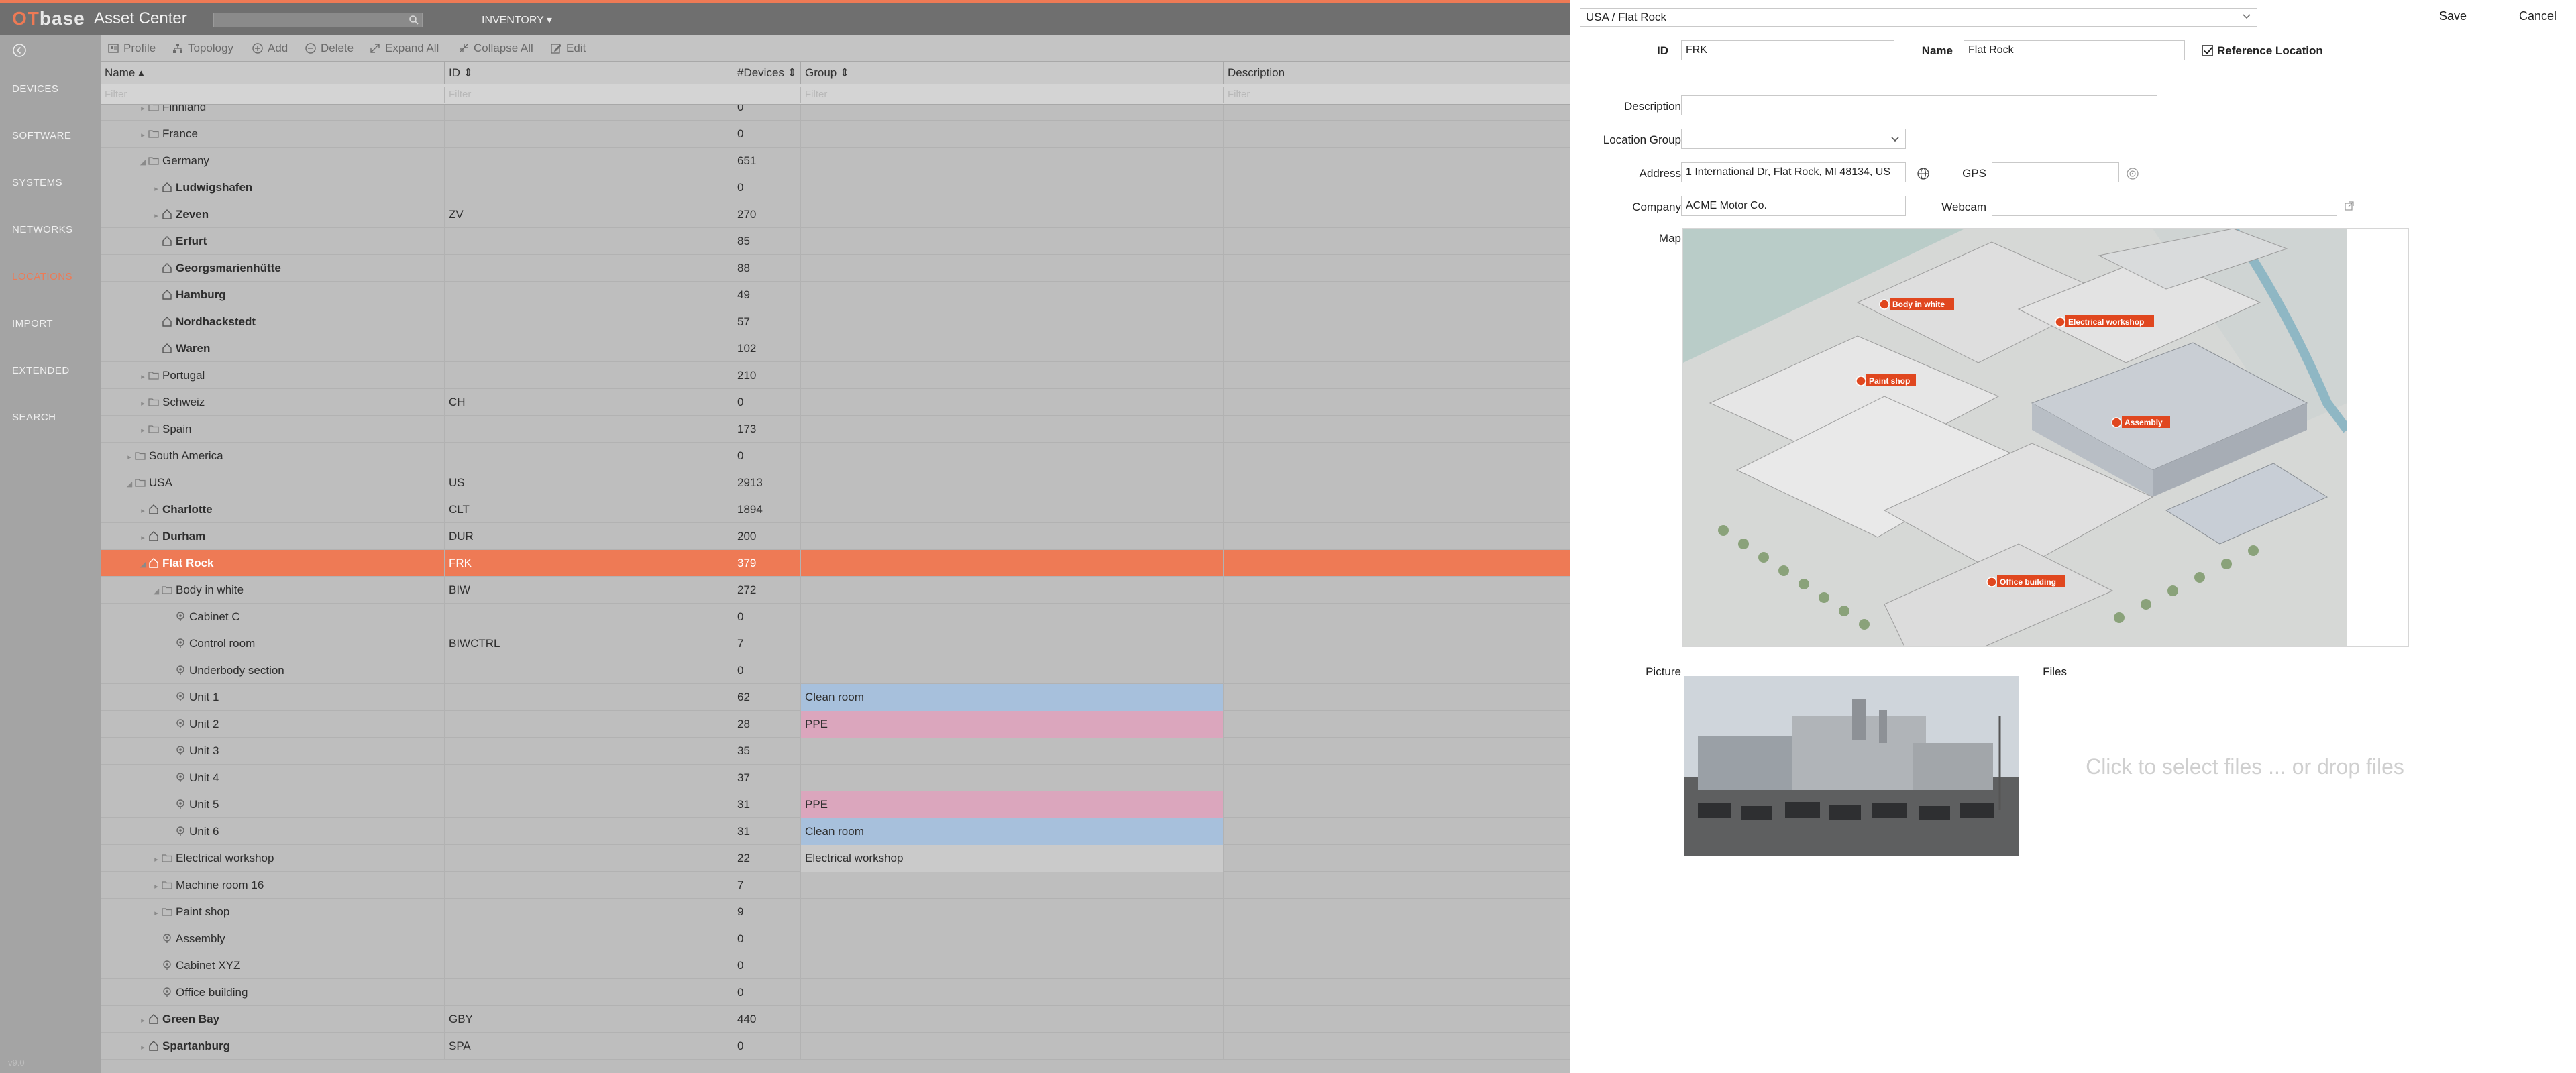  Describe the element at coordinates (835, 563) in the screenshot. I see `tree-row: ◢ Flat Rock FRK 379` at that location.